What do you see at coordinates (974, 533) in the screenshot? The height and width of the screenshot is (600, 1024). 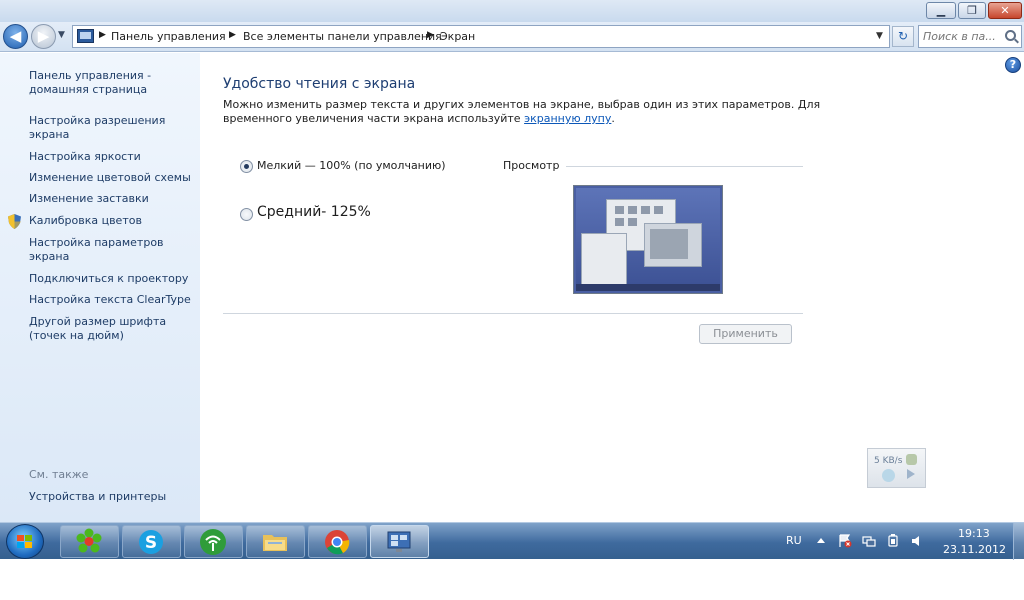 I see `clock-time: 19:13` at bounding box center [974, 533].